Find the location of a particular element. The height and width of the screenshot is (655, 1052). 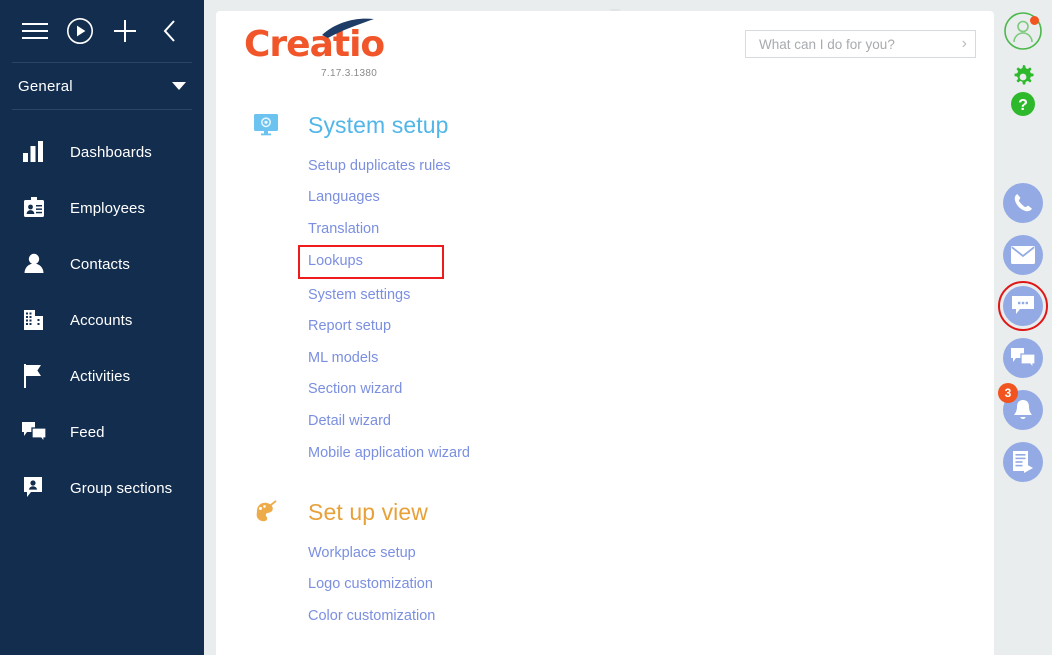

link-detail-wizard: Detail wizard is located at coordinates (349, 421).